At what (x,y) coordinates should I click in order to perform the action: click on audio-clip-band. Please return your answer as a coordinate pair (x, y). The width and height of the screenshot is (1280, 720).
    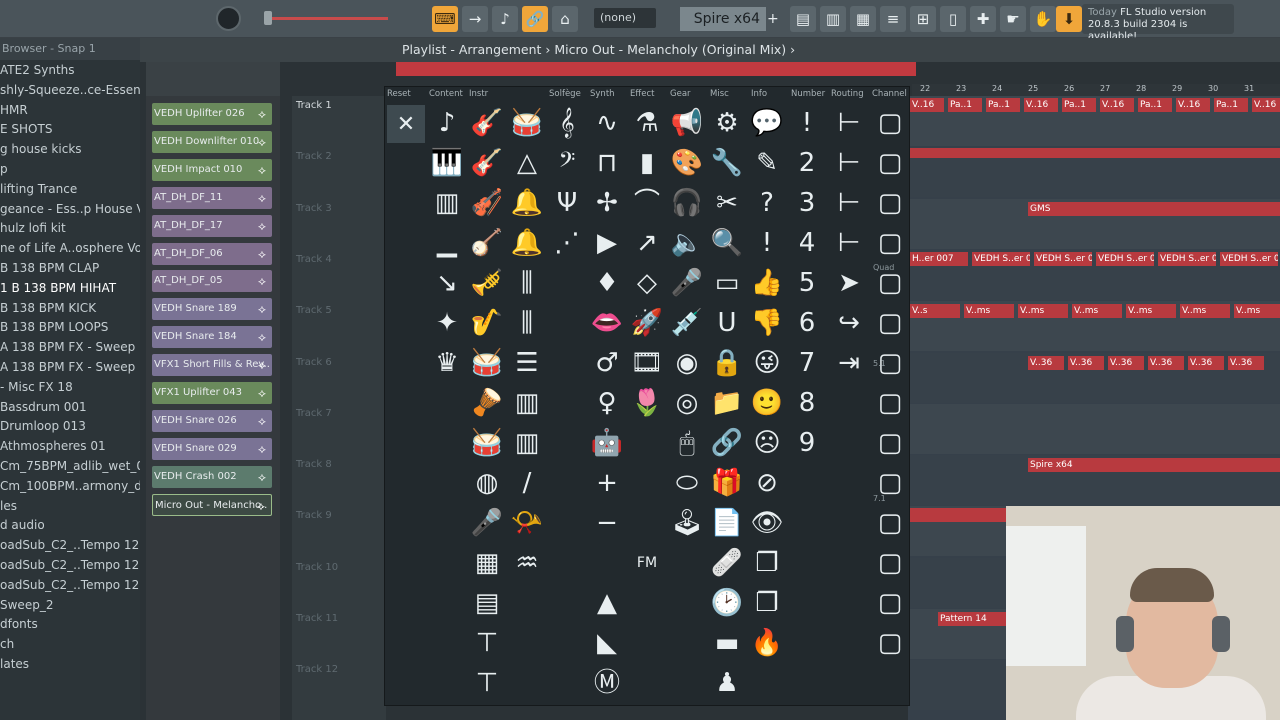
    Looking at the image, I should click on (1094, 153).